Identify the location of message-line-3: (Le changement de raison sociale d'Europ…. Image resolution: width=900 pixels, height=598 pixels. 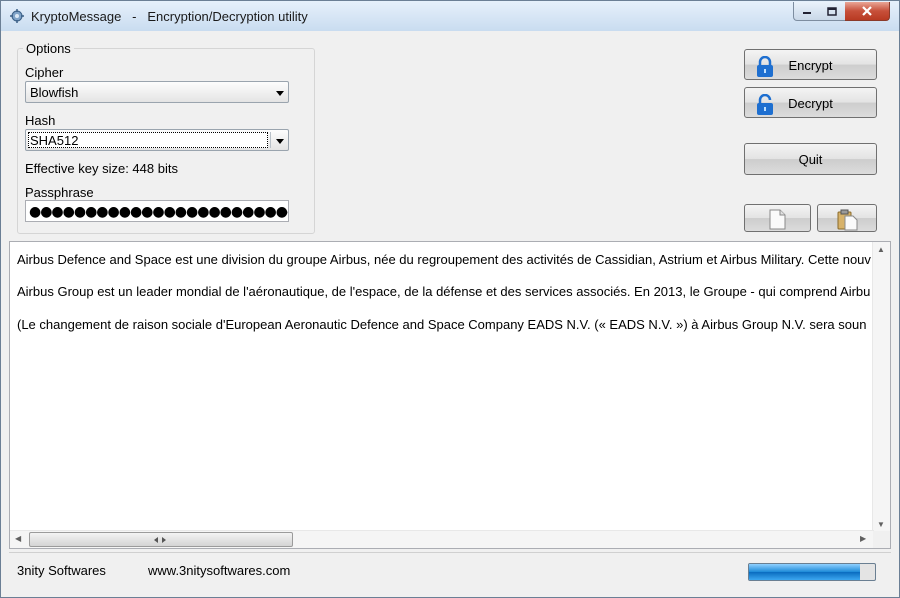
(442, 324).